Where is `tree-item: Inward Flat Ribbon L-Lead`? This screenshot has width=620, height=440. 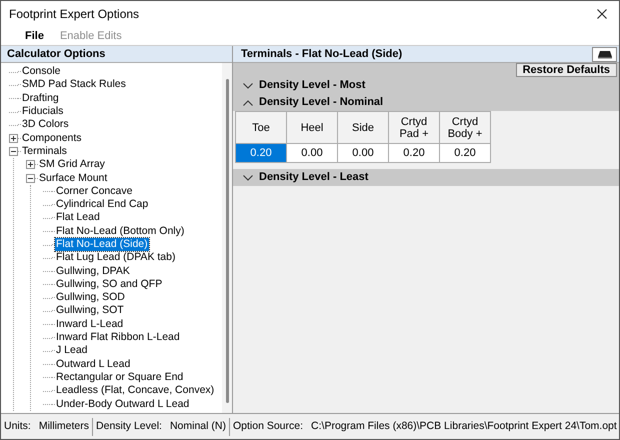
tree-item: Inward Flat Ribbon L-Lead is located at coordinates (118, 337).